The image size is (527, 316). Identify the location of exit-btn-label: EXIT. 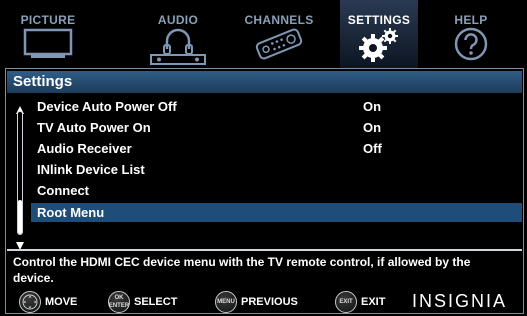
(346, 302).